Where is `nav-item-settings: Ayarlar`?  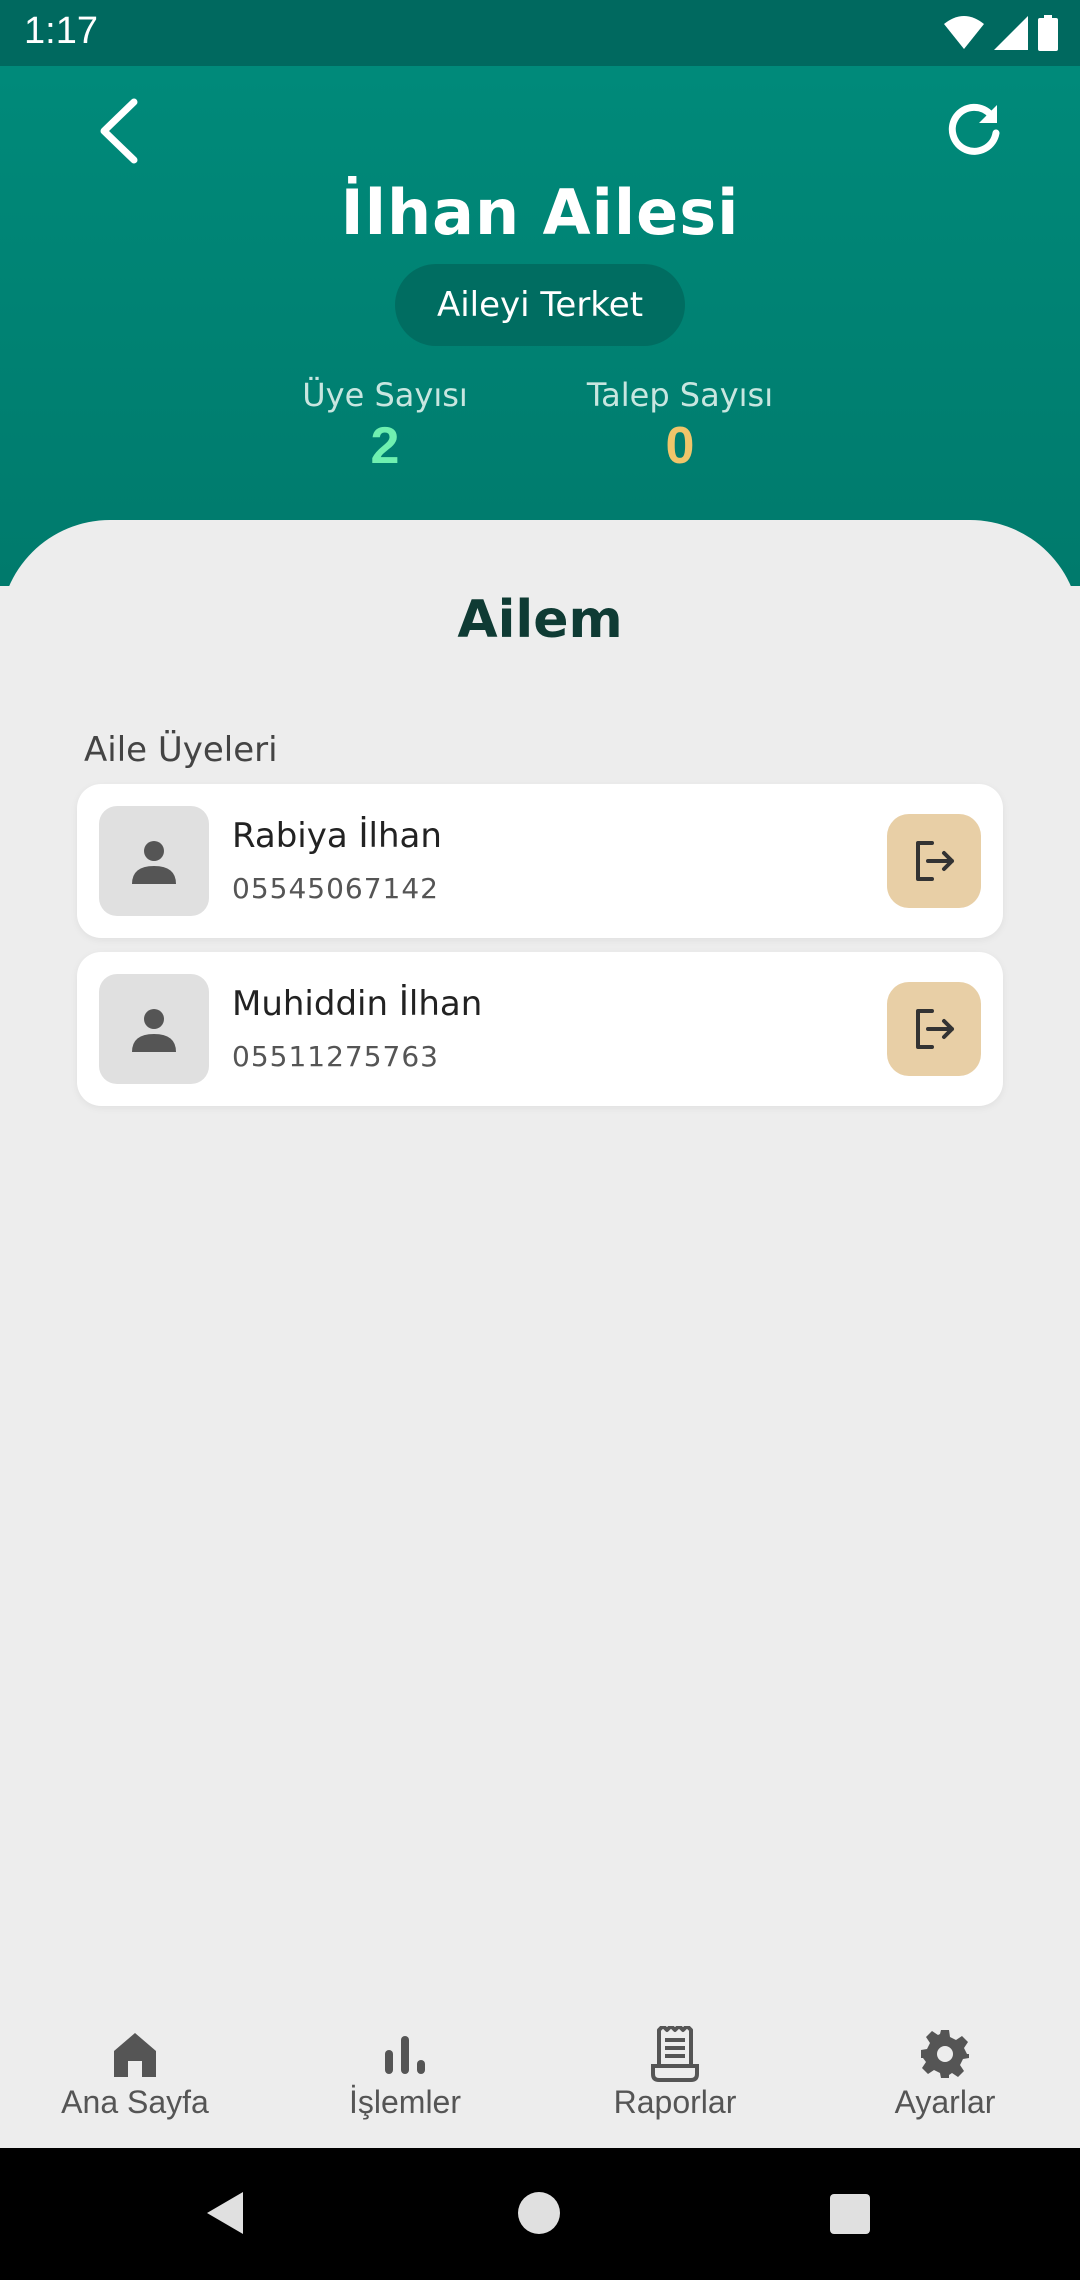
nav-item-settings: Ayarlar is located at coordinates (945, 2074).